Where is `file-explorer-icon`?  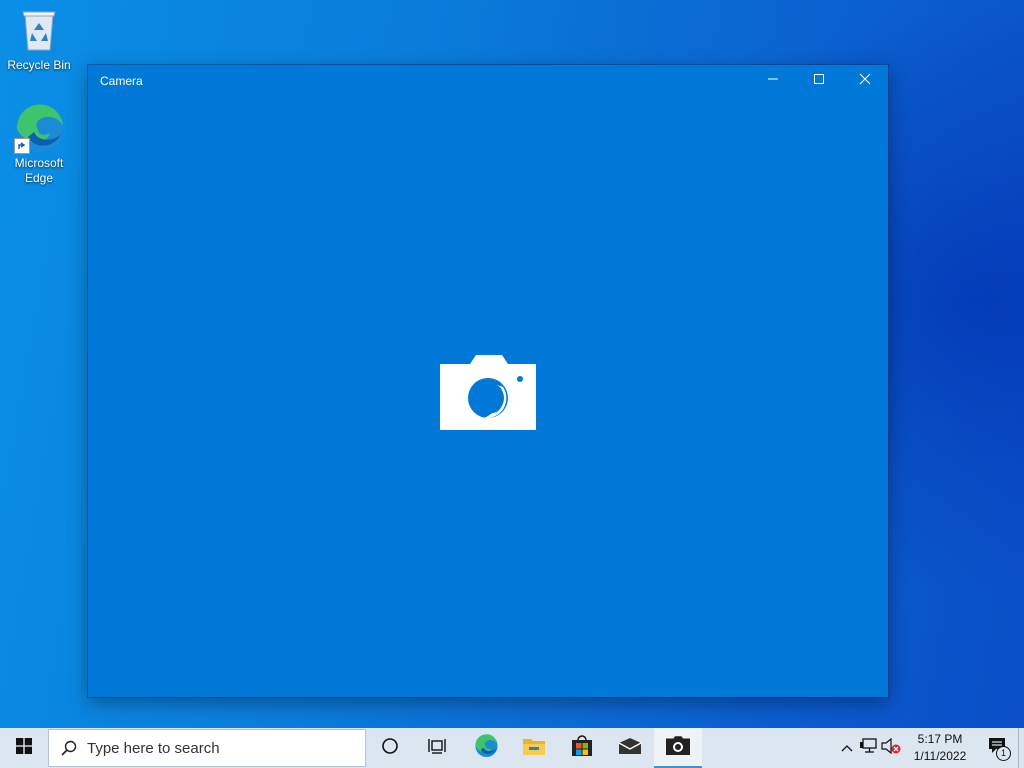 file-explorer-icon is located at coordinates (534, 748).